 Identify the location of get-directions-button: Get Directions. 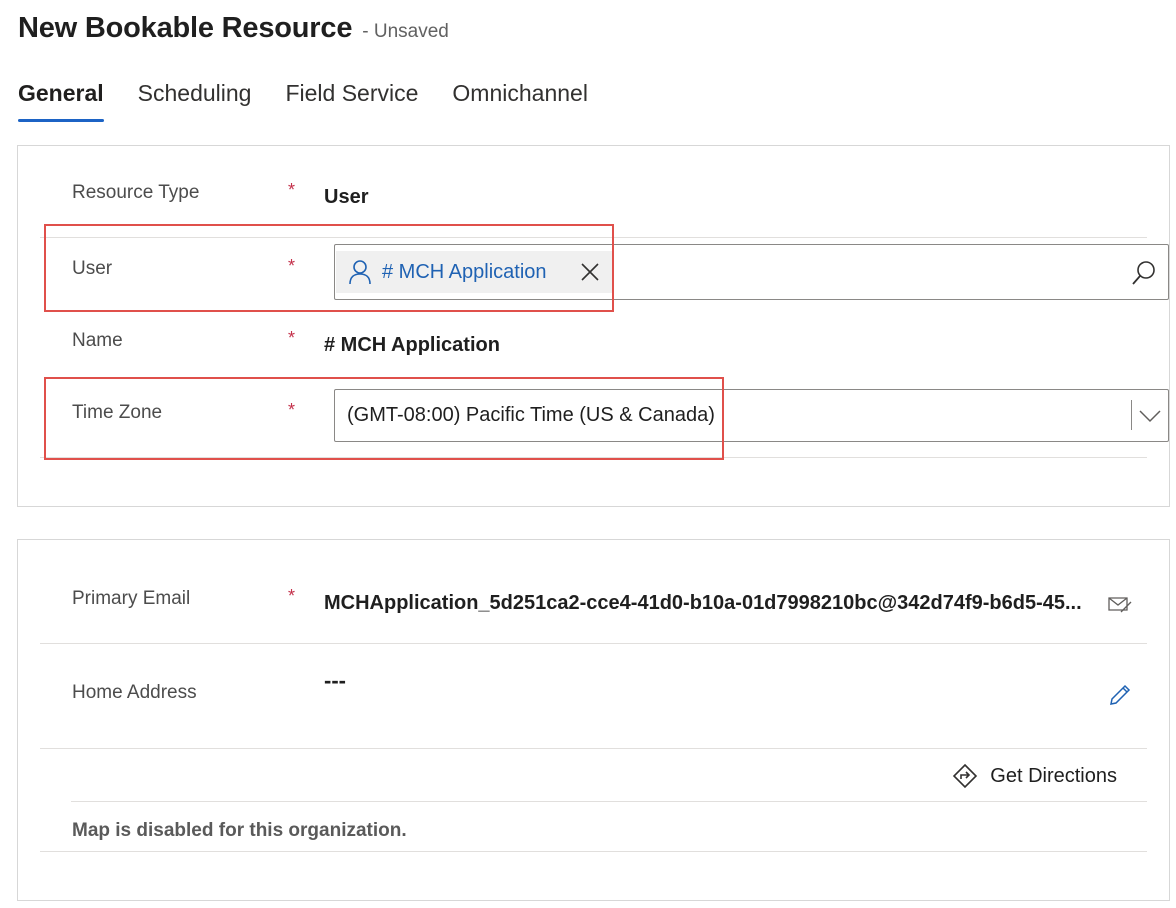
(1034, 776).